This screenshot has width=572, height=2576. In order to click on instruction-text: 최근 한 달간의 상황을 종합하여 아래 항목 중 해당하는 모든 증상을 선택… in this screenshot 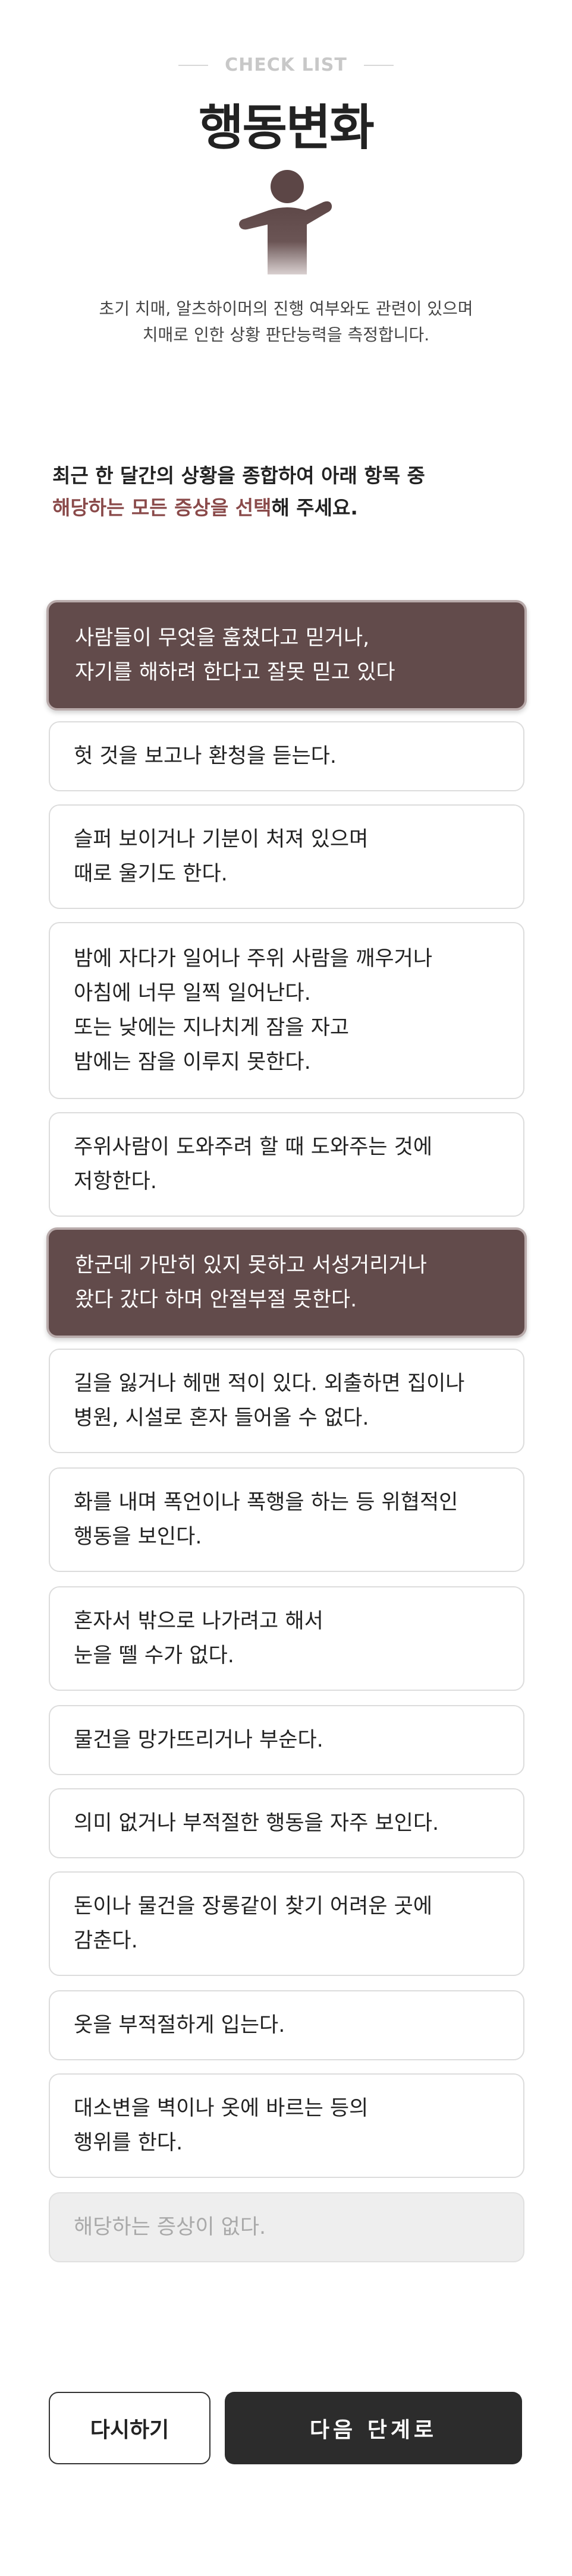, I will do `click(290, 492)`.